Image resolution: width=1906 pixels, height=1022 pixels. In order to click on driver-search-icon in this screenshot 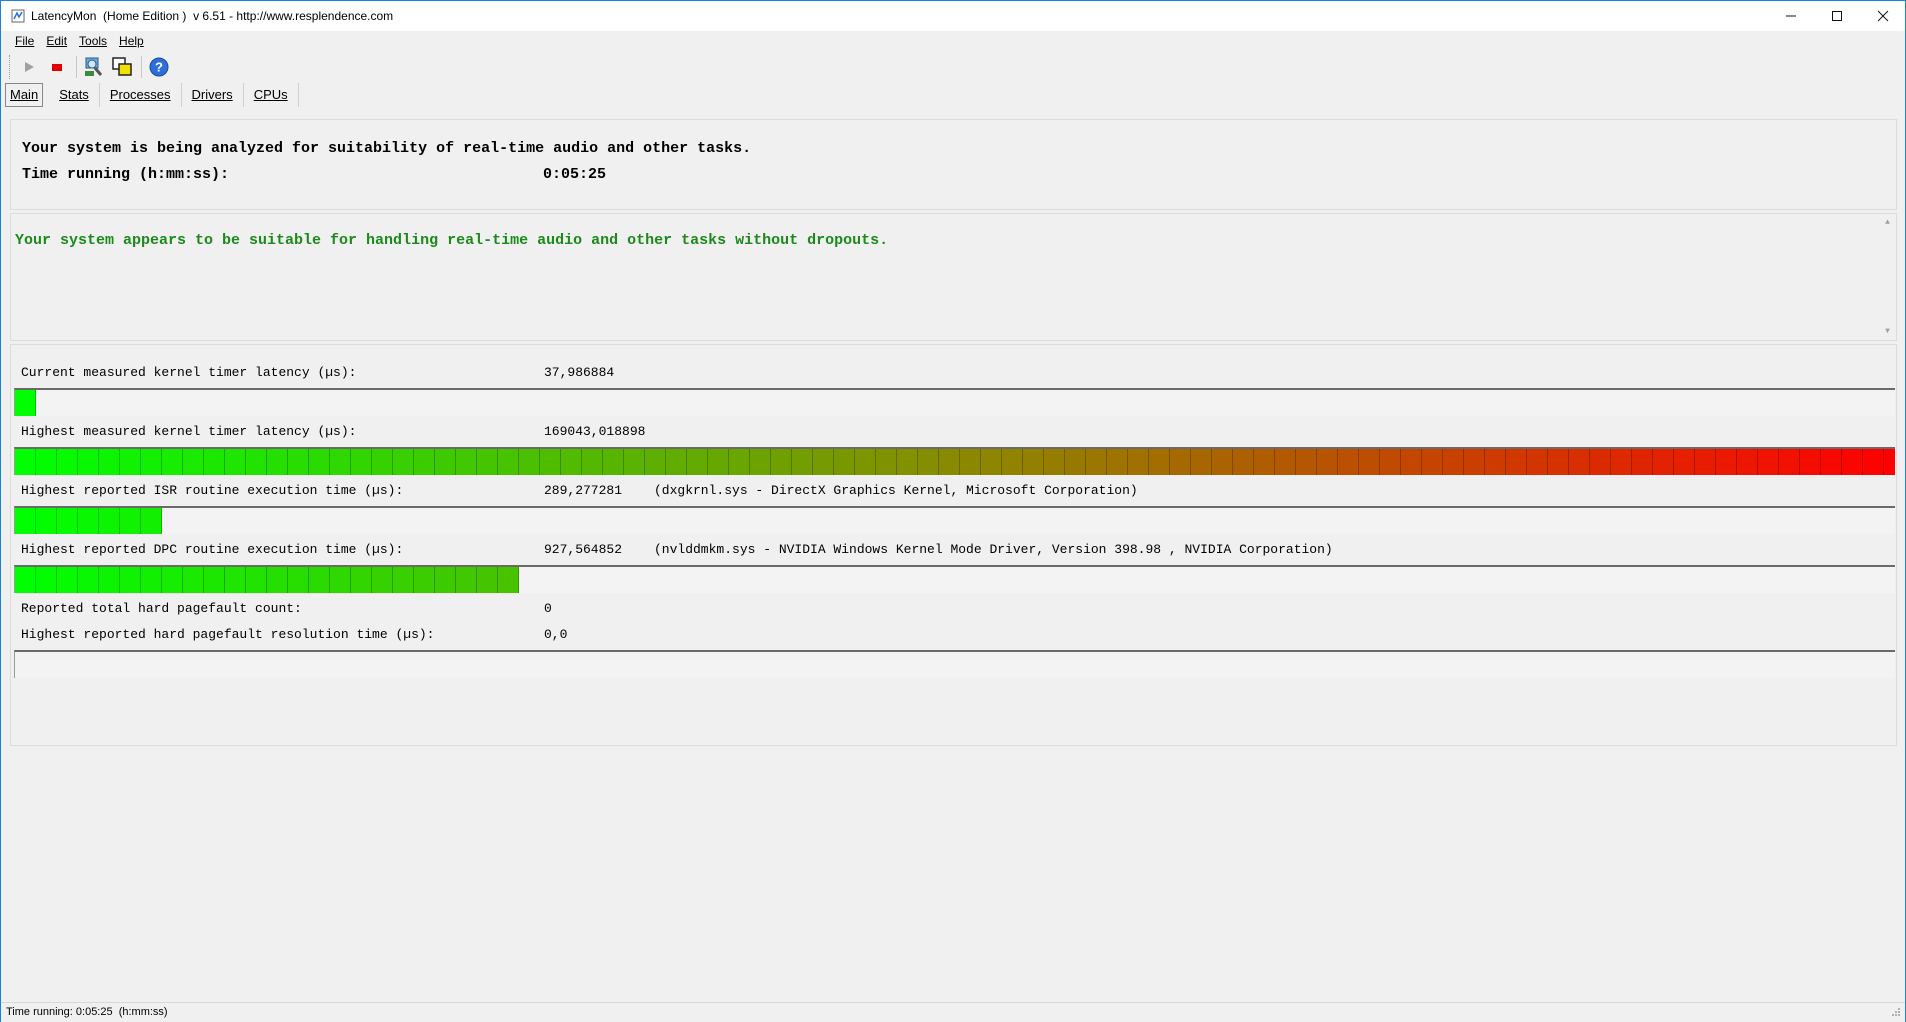, I will do `click(94, 66)`.